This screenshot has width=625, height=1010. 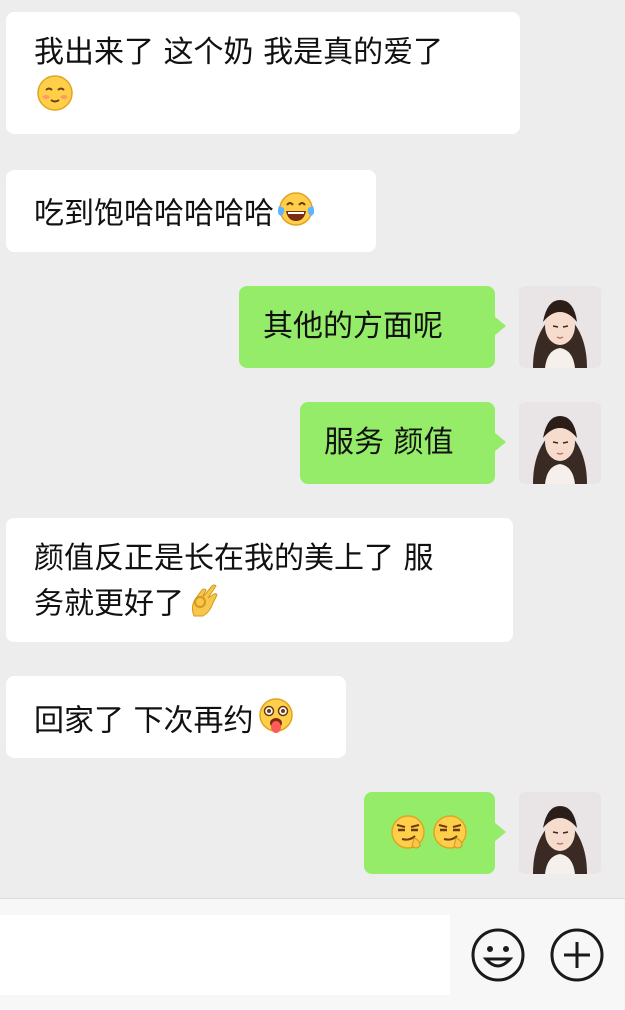 What do you see at coordinates (234, 558) in the screenshot?
I see `message-text: 颜值反正是长在我的美上了 服` at bounding box center [234, 558].